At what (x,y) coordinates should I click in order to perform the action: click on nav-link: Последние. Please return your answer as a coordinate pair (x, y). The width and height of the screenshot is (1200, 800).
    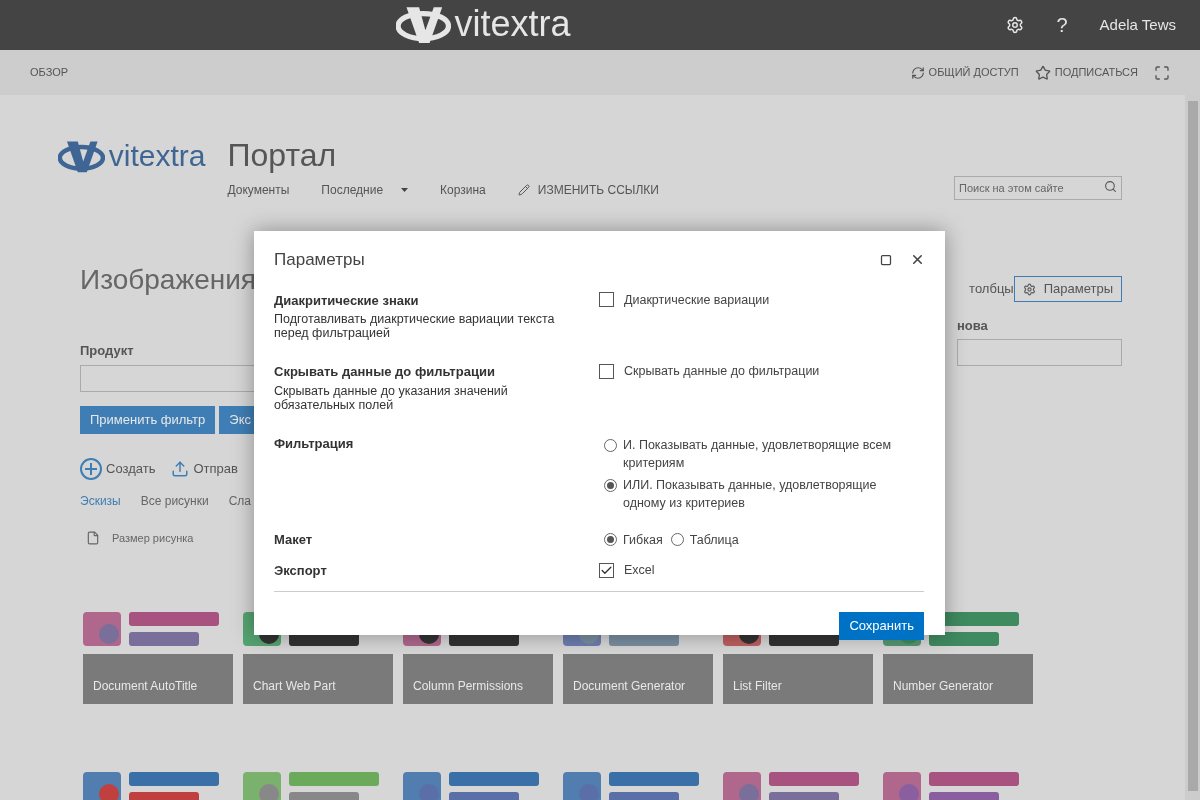
    Looking at the image, I should click on (365, 190).